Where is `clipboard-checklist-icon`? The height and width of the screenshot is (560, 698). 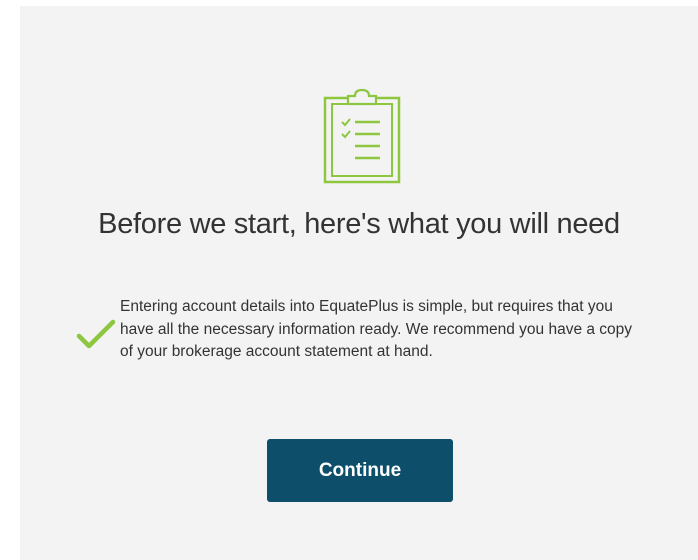
clipboard-checklist-icon is located at coordinates (362, 137).